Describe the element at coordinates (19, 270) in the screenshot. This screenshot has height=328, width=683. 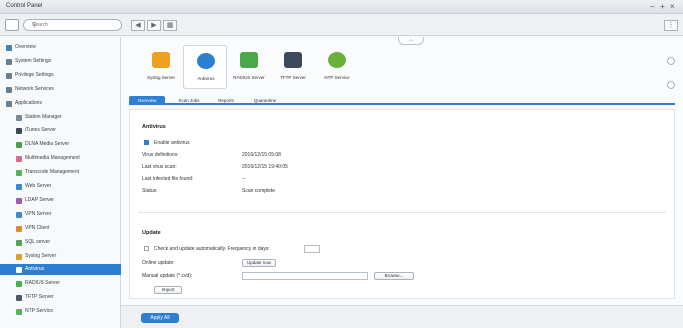
I see `antivirus-icon` at that location.